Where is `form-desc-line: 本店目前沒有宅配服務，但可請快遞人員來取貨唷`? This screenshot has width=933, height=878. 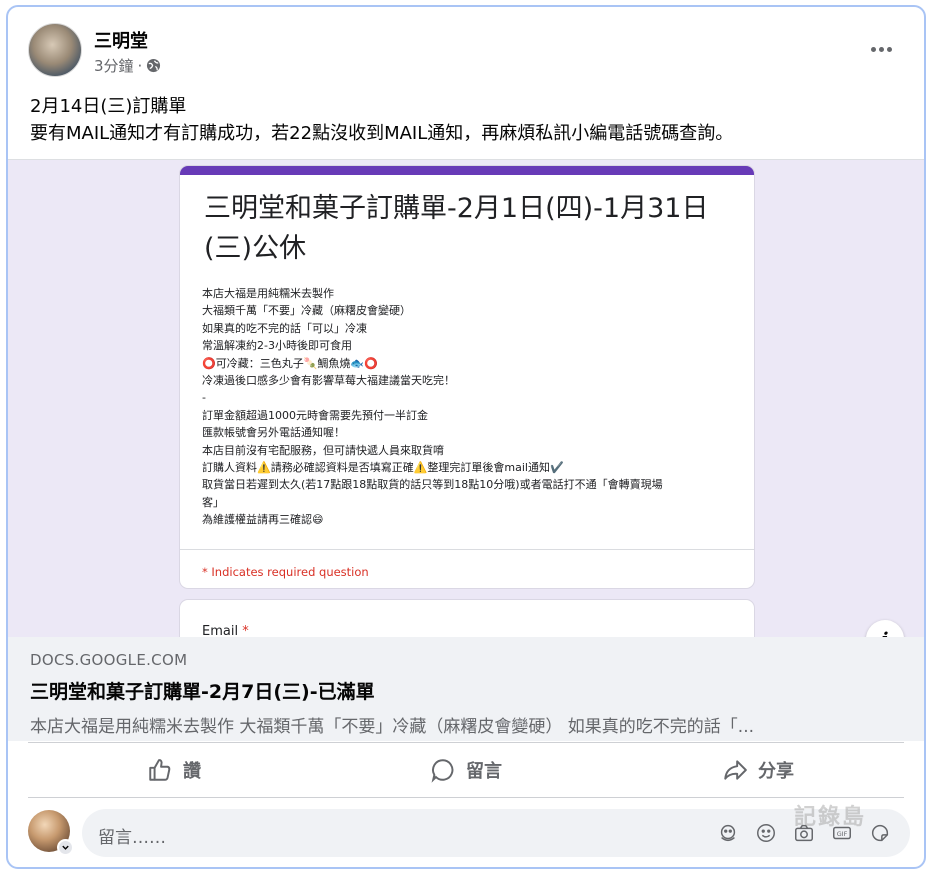
form-desc-line: 本店目前沒有宅配服務，但可請快遞人員來取貨唷 is located at coordinates (323, 450).